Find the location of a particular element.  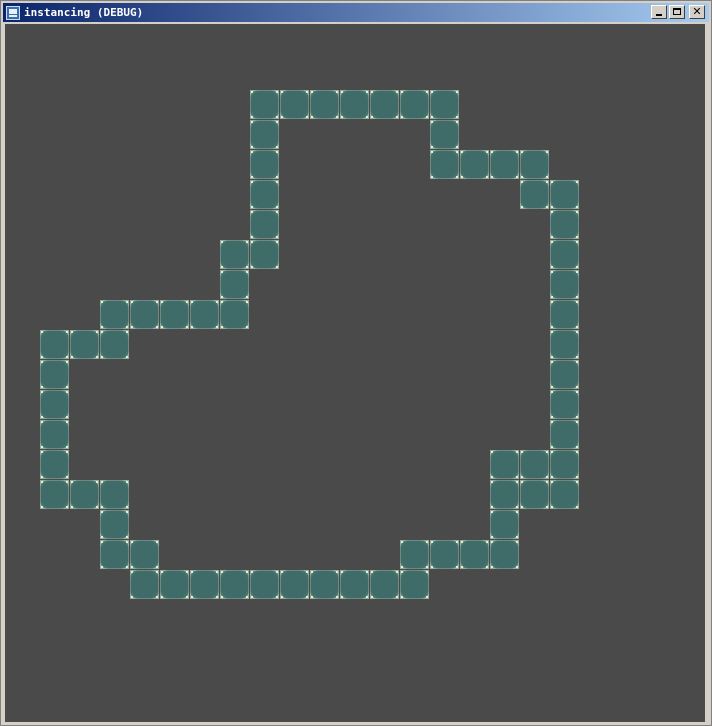

maximize-button is located at coordinates (677, 12).